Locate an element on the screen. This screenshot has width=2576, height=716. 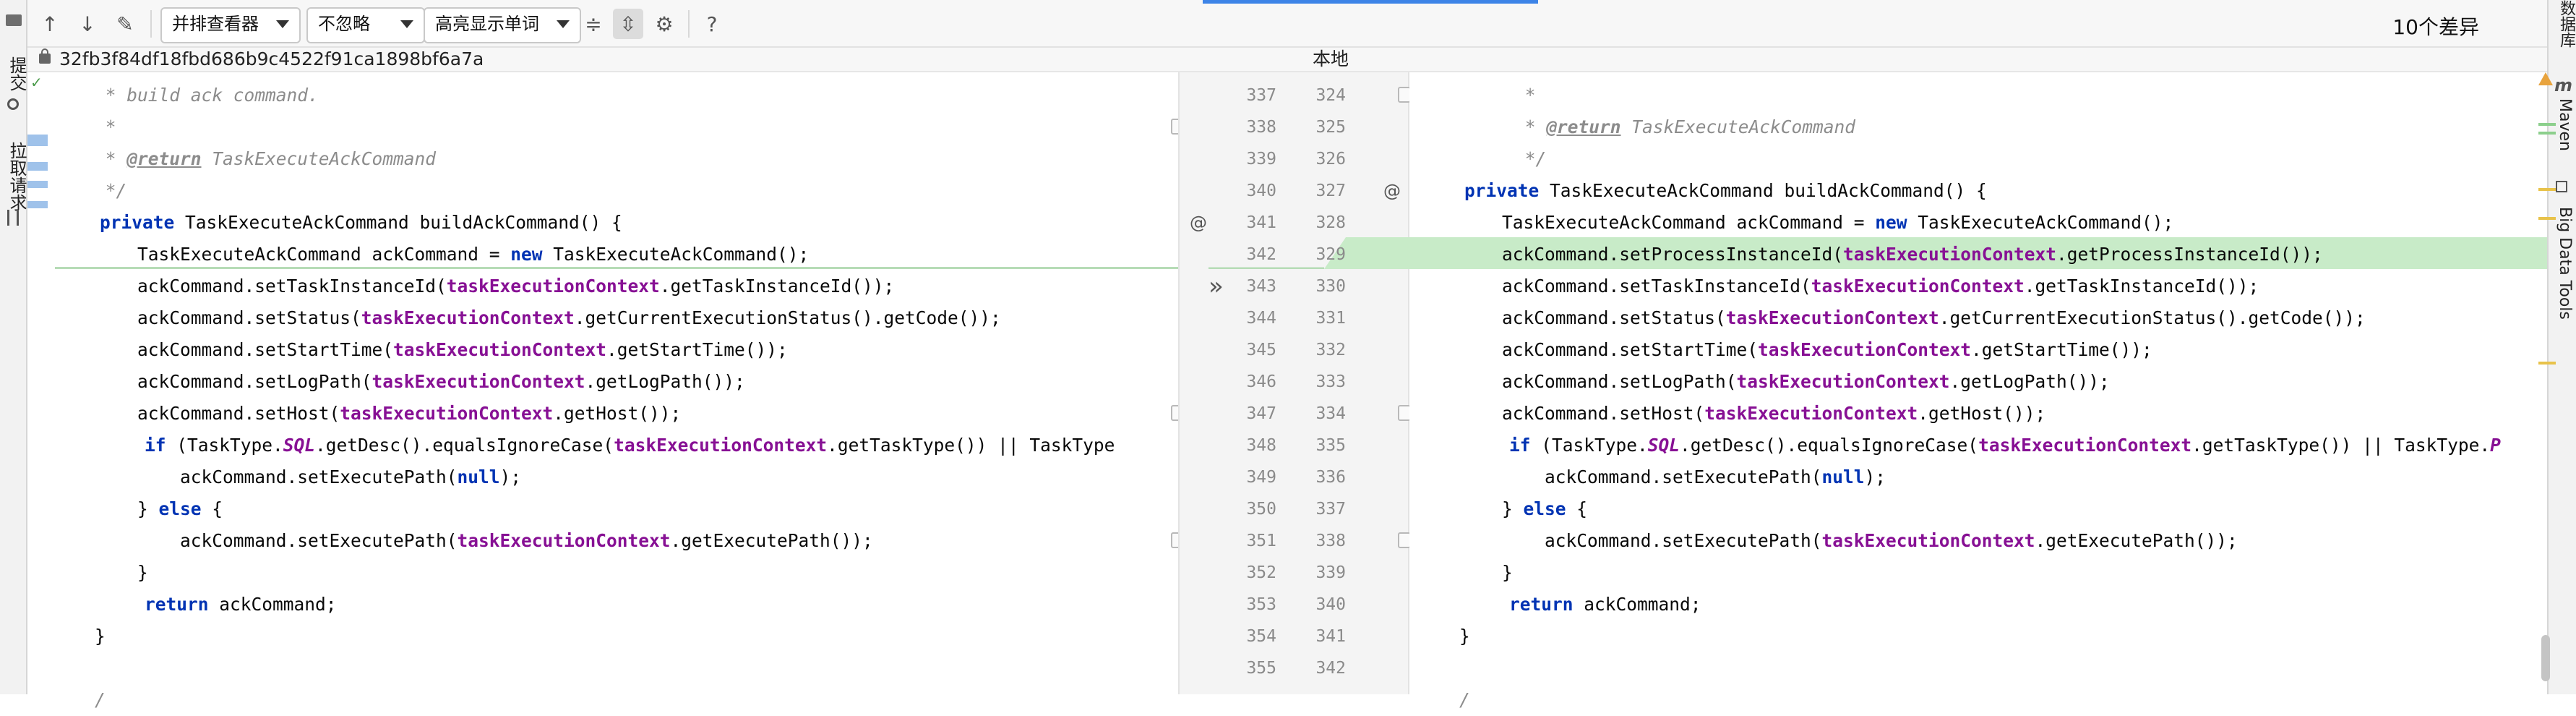
right-line-number: 341 is located at coordinates (1330, 637).